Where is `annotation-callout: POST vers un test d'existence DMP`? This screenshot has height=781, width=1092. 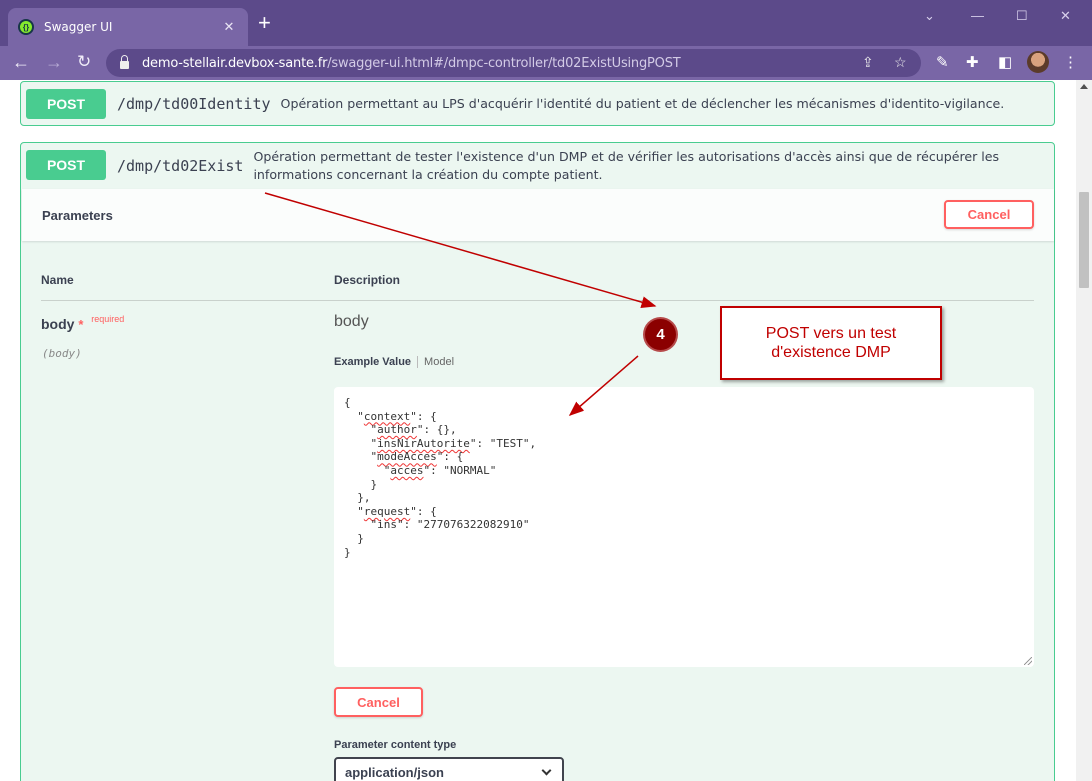 annotation-callout: POST vers un test d'existence DMP is located at coordinates (831, 343).